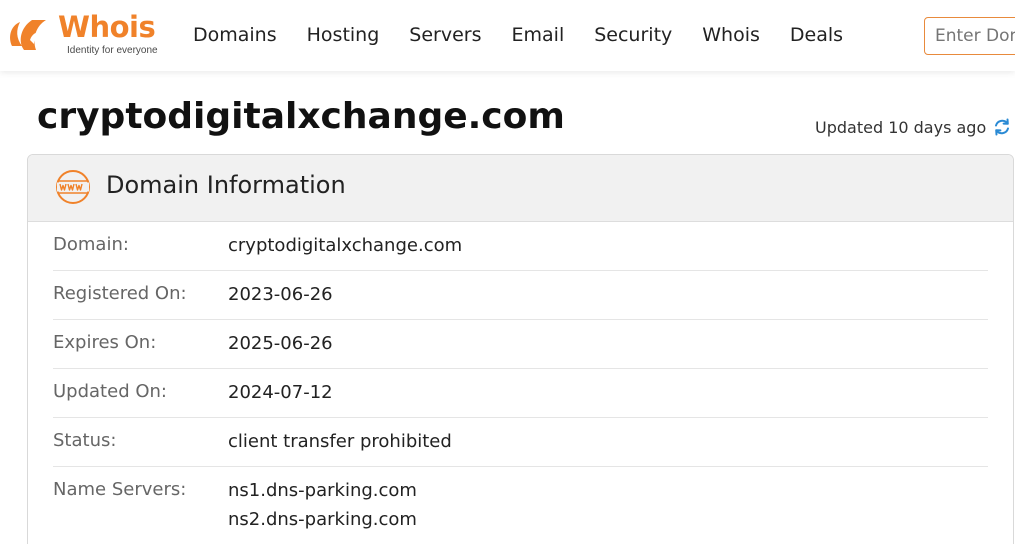 This screenshot has width=1015, height=544. Describe the element at coordinates (301, 116) in the screenshot. I see `page-title: cryptodigitalxchange.com` at that location.